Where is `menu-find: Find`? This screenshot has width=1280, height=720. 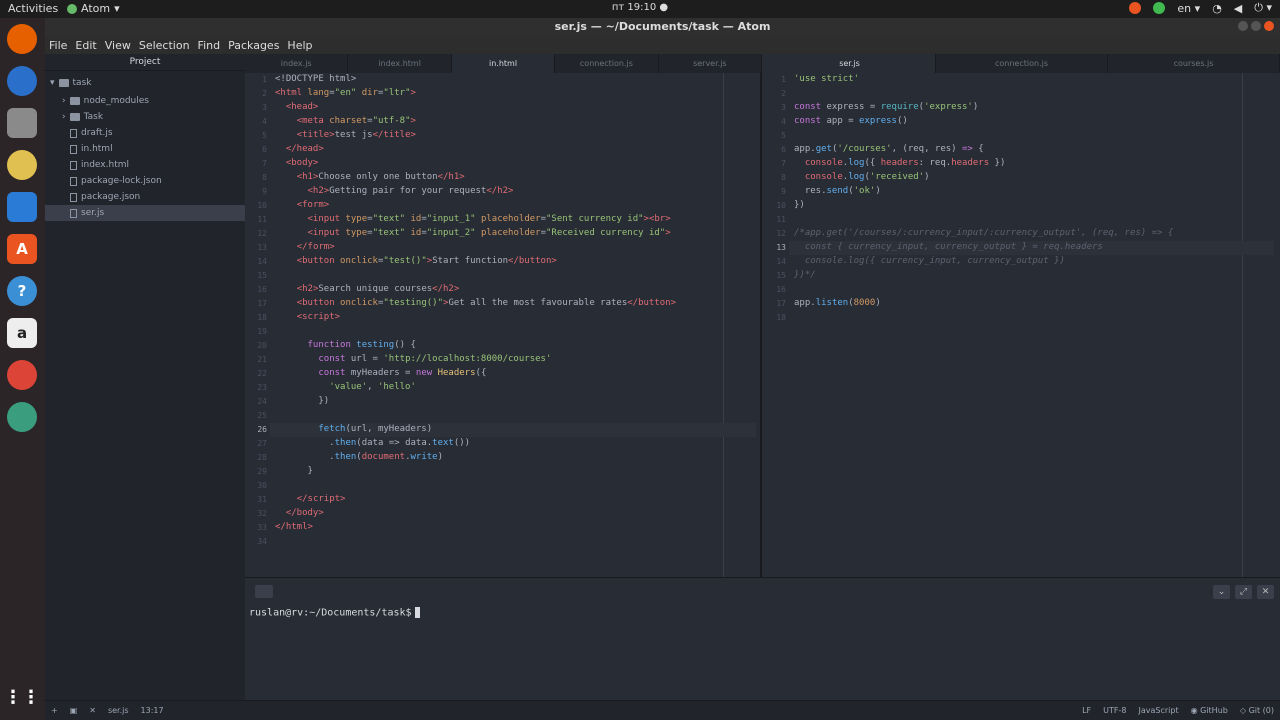 menu-find: Find is located at coordinates (209, 45).